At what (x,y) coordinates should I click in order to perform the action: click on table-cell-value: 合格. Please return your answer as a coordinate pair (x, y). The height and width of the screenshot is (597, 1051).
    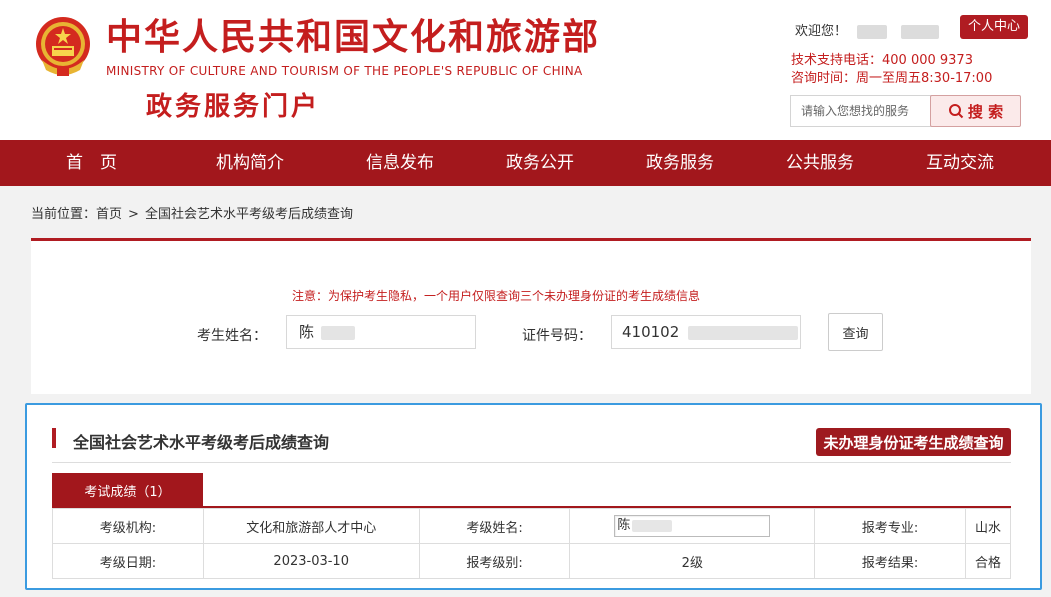
    Looking at the image, I should click on (988, 561).